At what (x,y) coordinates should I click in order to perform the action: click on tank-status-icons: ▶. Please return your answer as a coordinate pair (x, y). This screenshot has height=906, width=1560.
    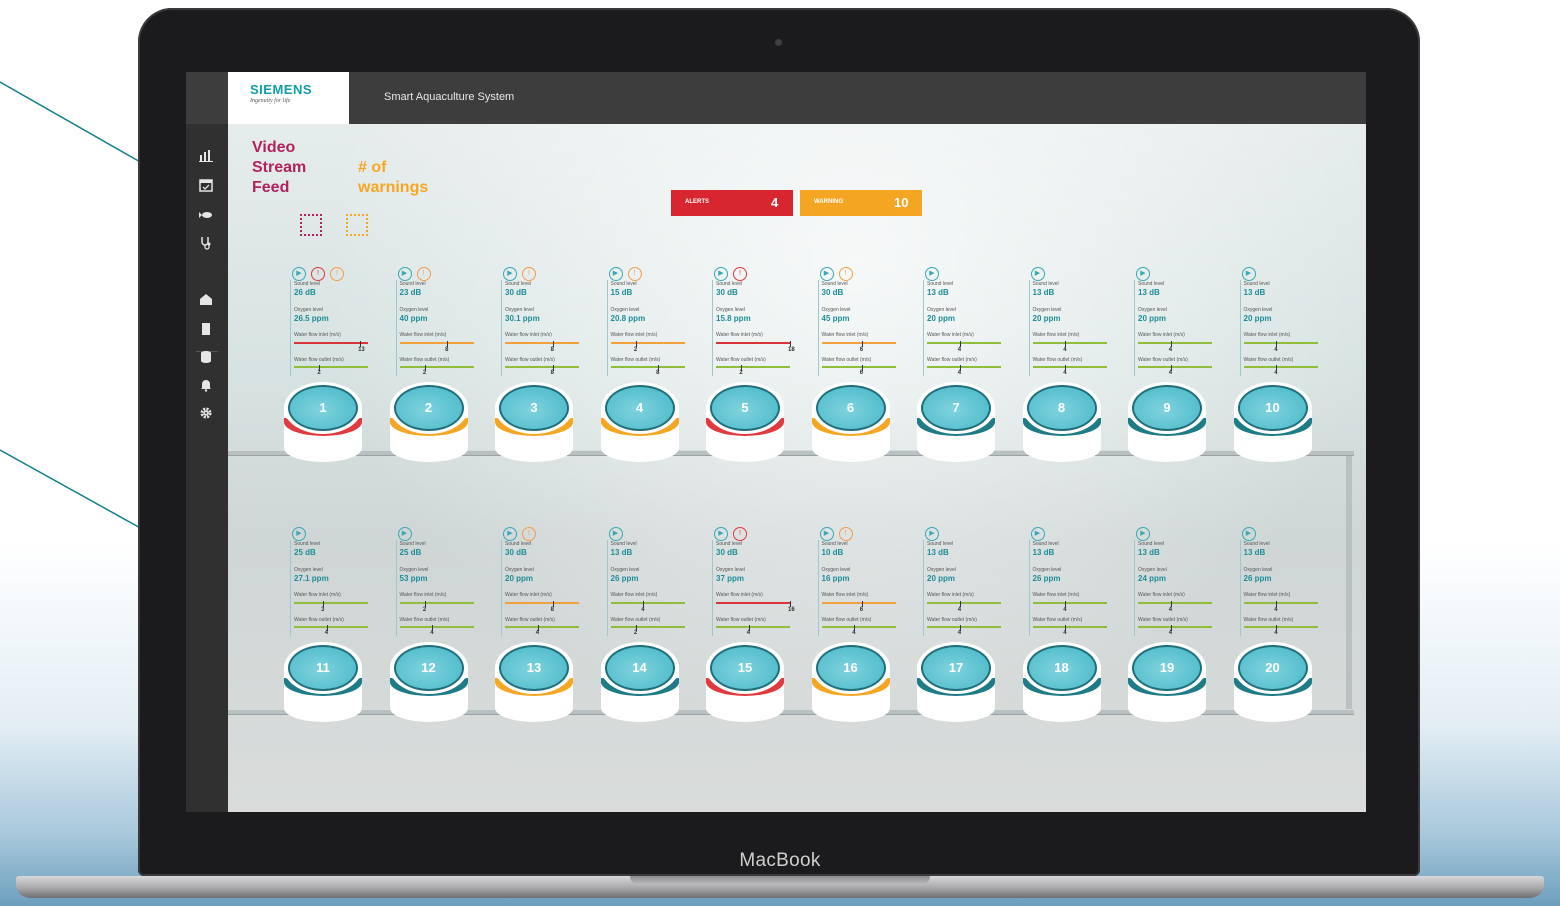
    Looking at the image, I should click on (1040, 531).